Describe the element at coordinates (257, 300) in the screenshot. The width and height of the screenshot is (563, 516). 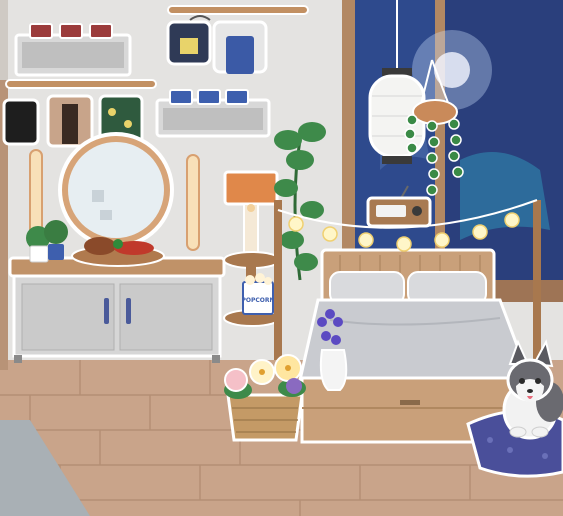
I see `popcorn-label: POPCORN` at that location.